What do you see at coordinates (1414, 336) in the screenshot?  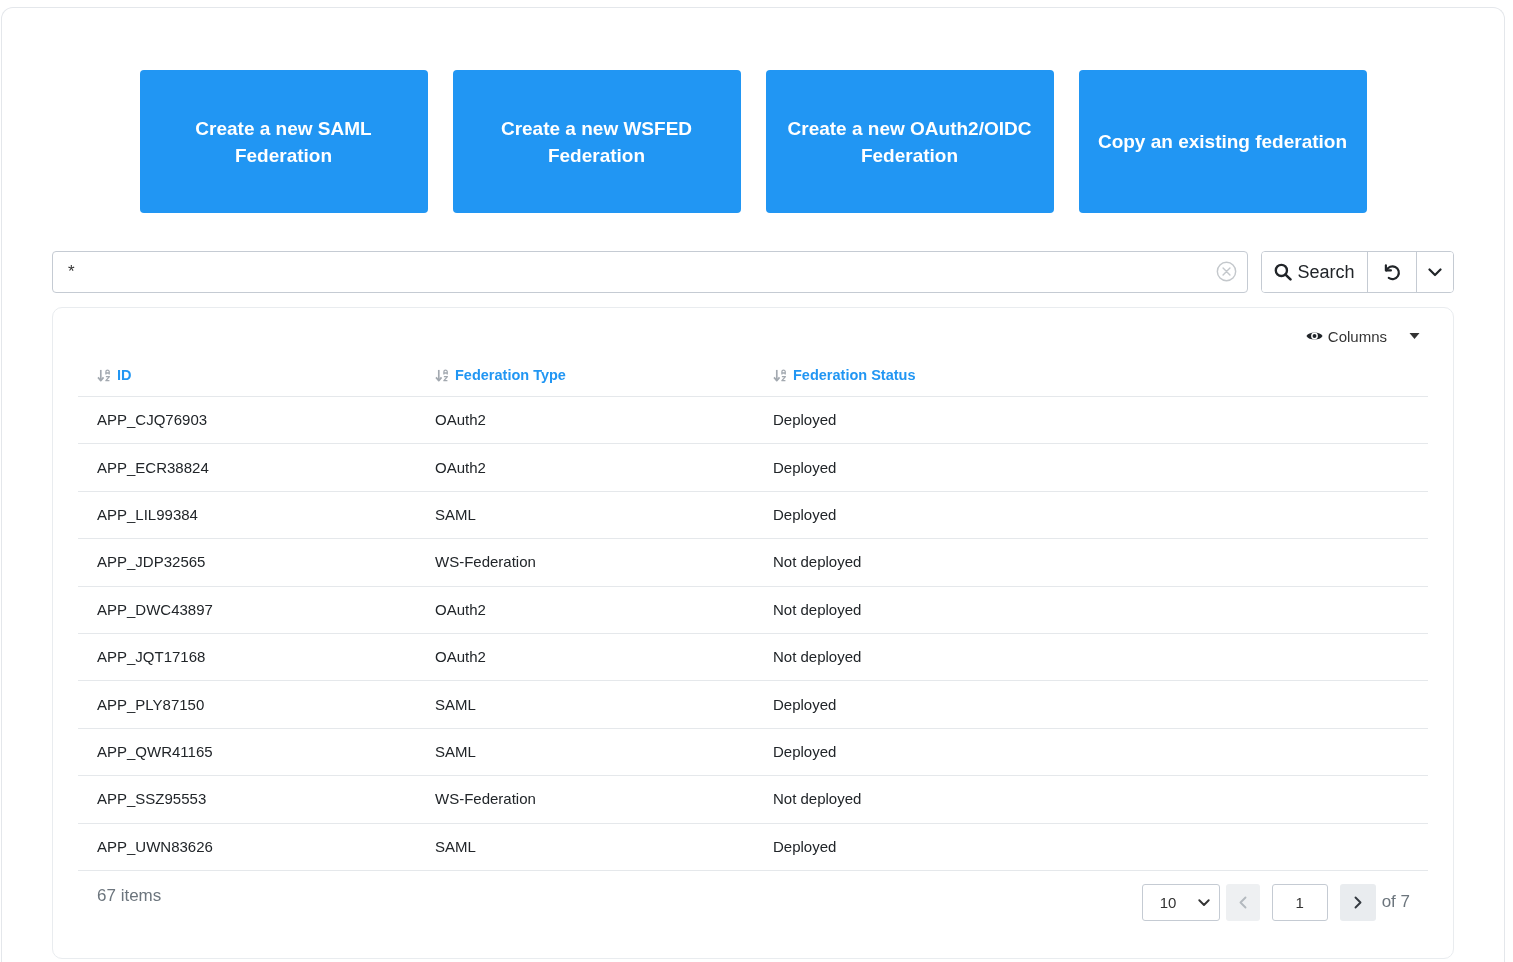 I see `caret-down-icon` at bounding box center [1414, 336].